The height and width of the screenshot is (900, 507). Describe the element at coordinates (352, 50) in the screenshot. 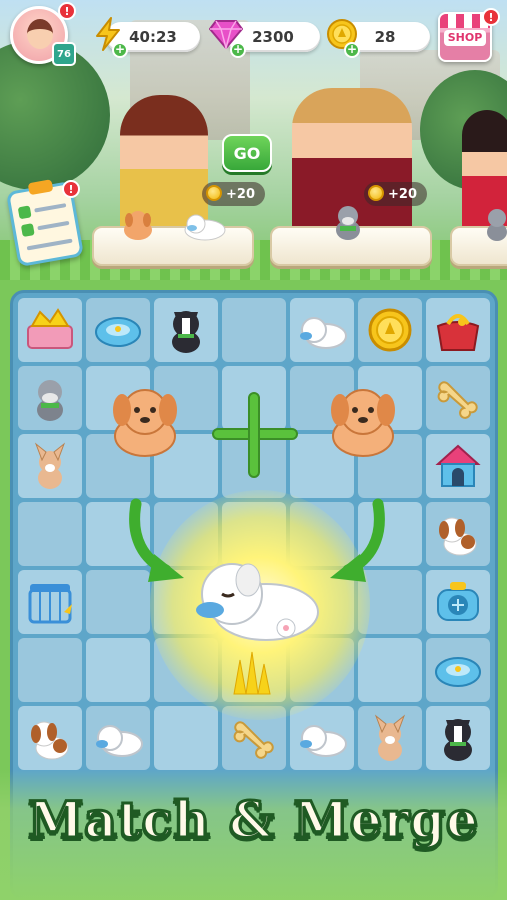

I see `add-coins-button: +` at that location.